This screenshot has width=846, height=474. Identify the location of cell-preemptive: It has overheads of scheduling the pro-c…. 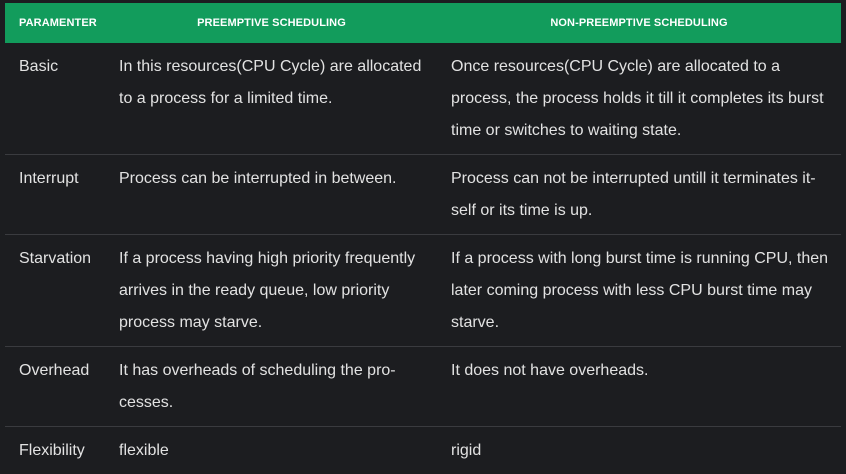
(271, 387).